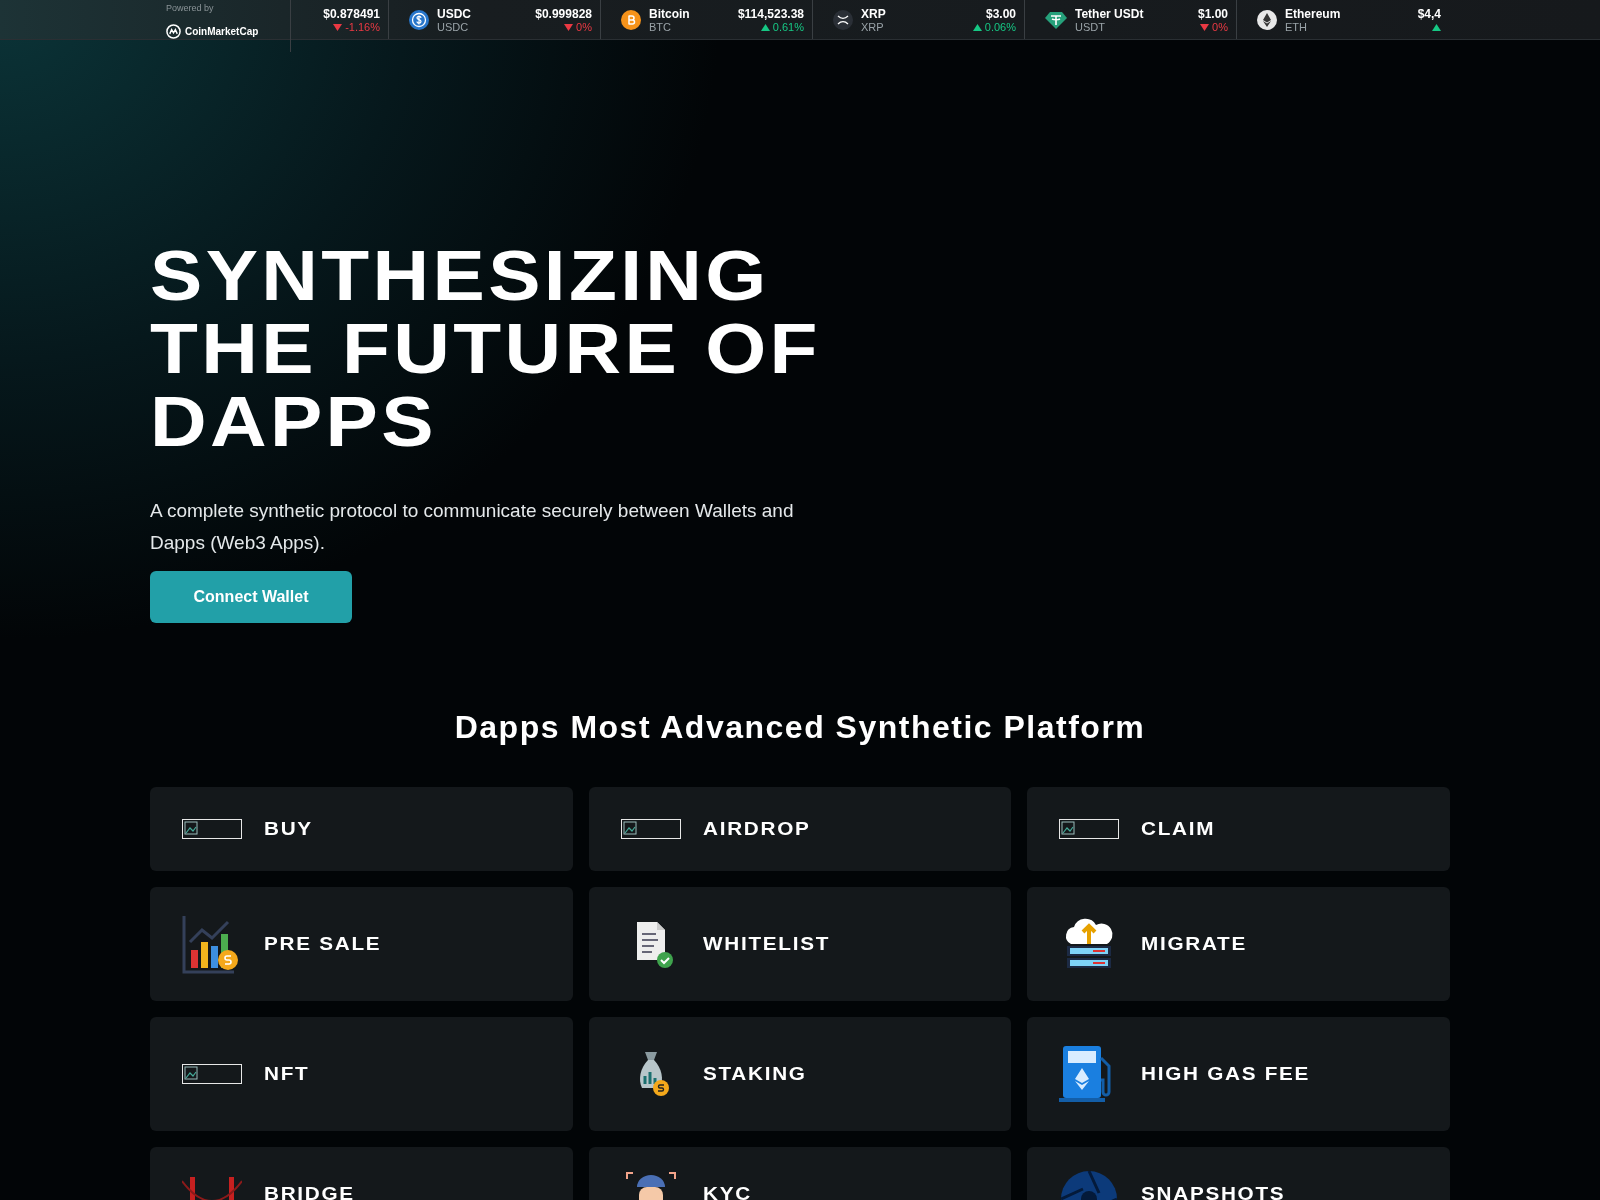  I want to click on card-label: SNAPSHOTS, so click(1213, 1191).